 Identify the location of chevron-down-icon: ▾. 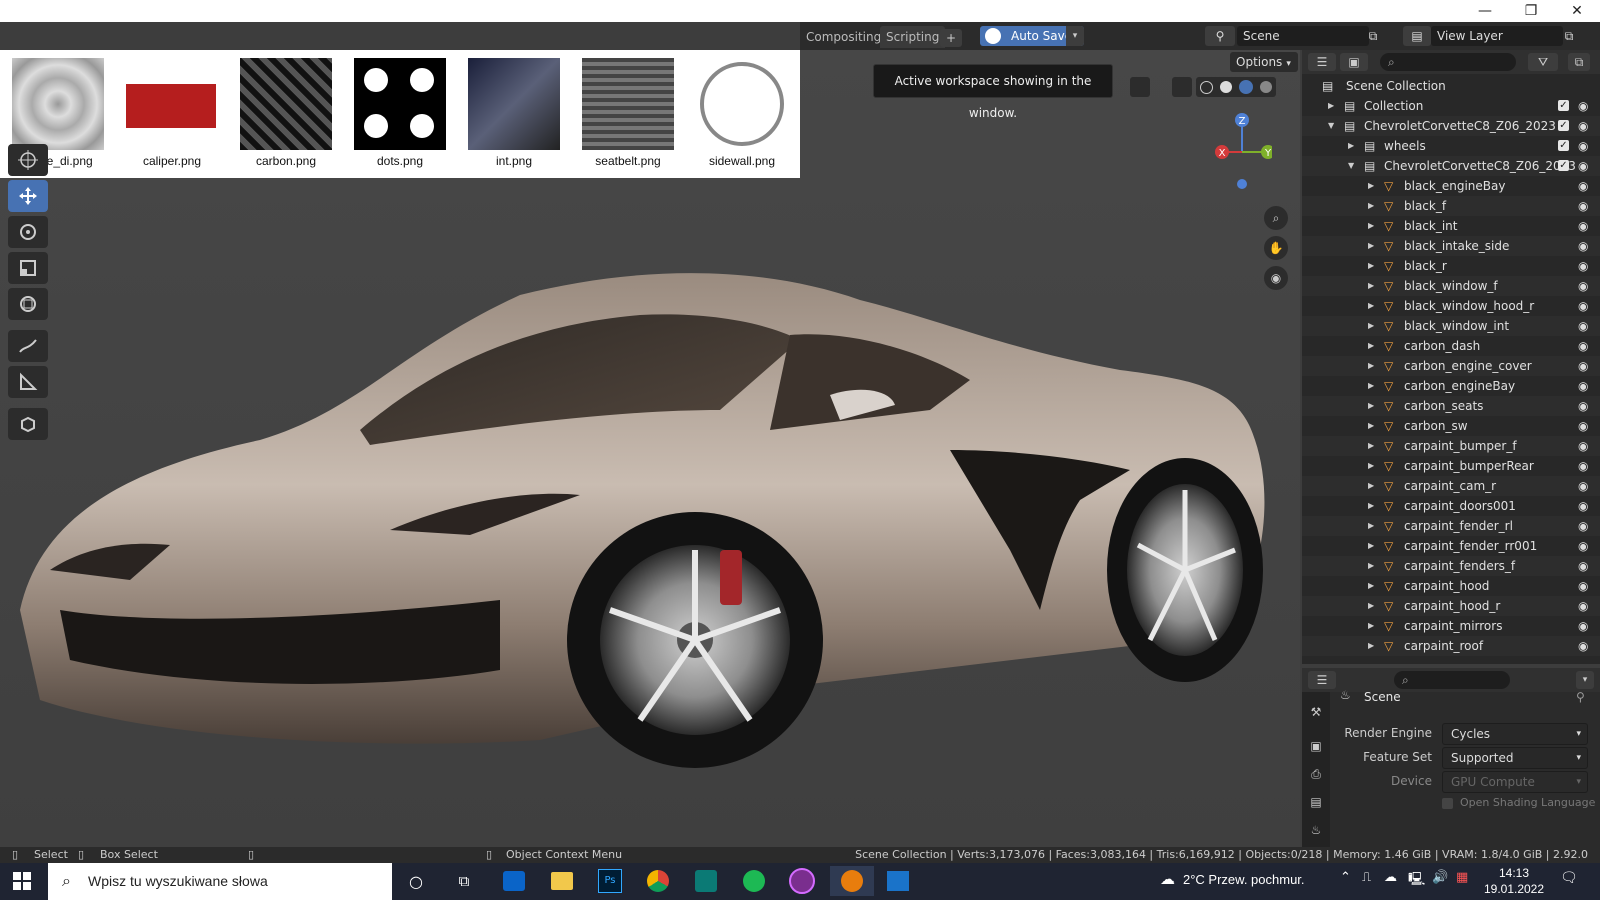
(1585, 680).